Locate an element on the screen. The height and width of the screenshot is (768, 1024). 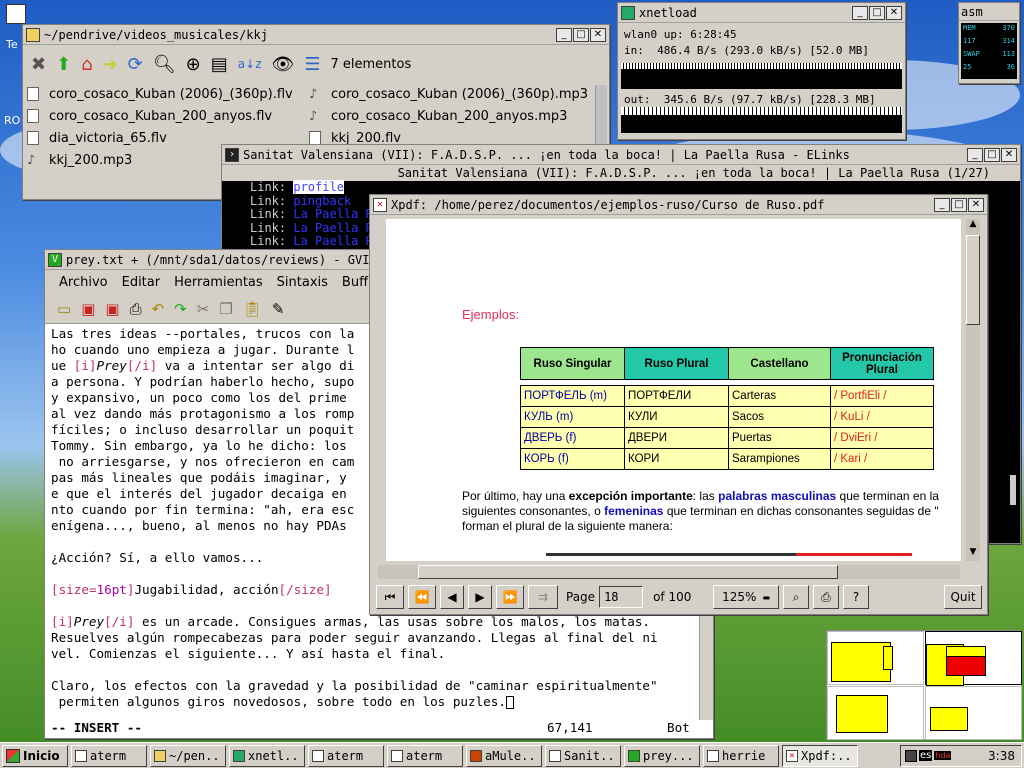
menu-archivo: Archivo is located at coordinates (83, 282).